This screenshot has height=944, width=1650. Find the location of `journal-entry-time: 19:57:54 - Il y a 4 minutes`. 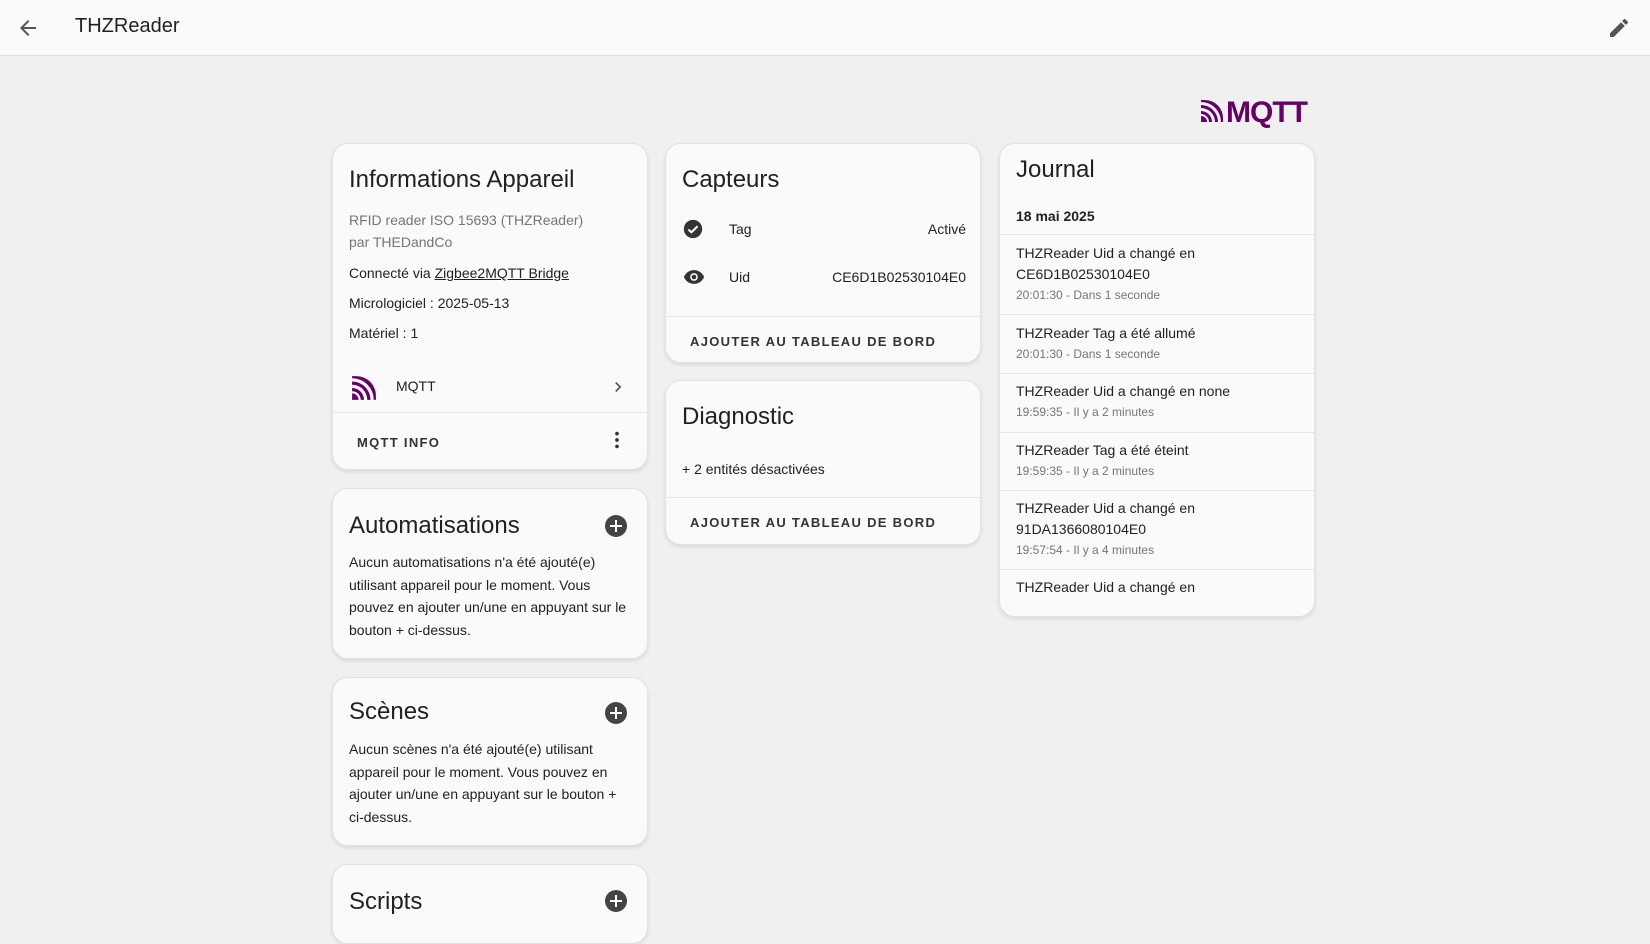

journal-entry-time: 19:57:54 - Il y a 4 minutes is located at coordinates (1085, 550).